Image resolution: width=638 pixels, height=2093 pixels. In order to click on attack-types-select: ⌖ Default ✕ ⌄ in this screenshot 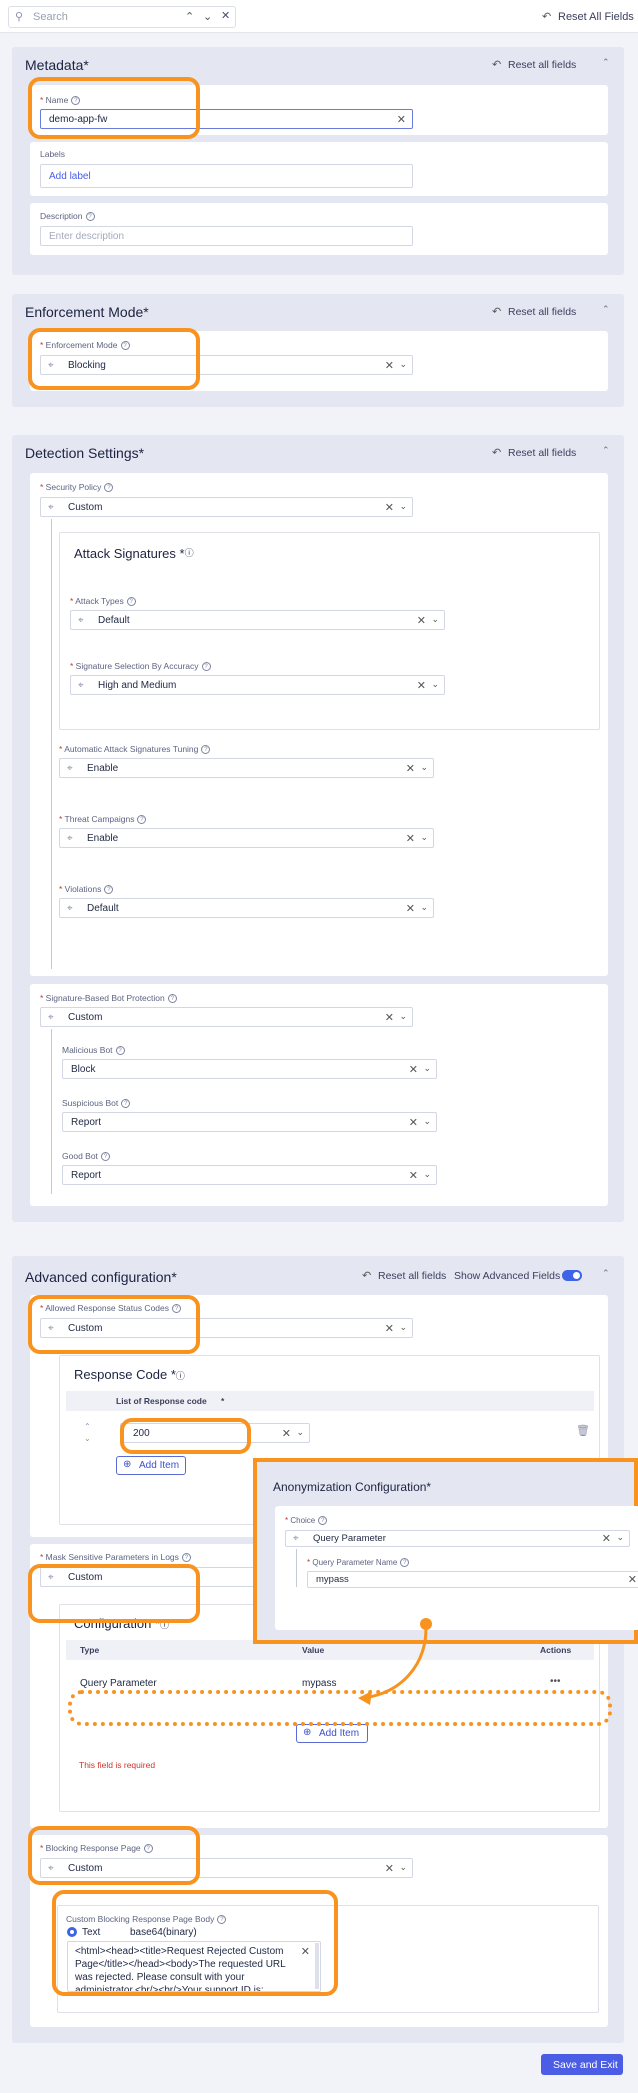, I will do `click(257, 620)`.